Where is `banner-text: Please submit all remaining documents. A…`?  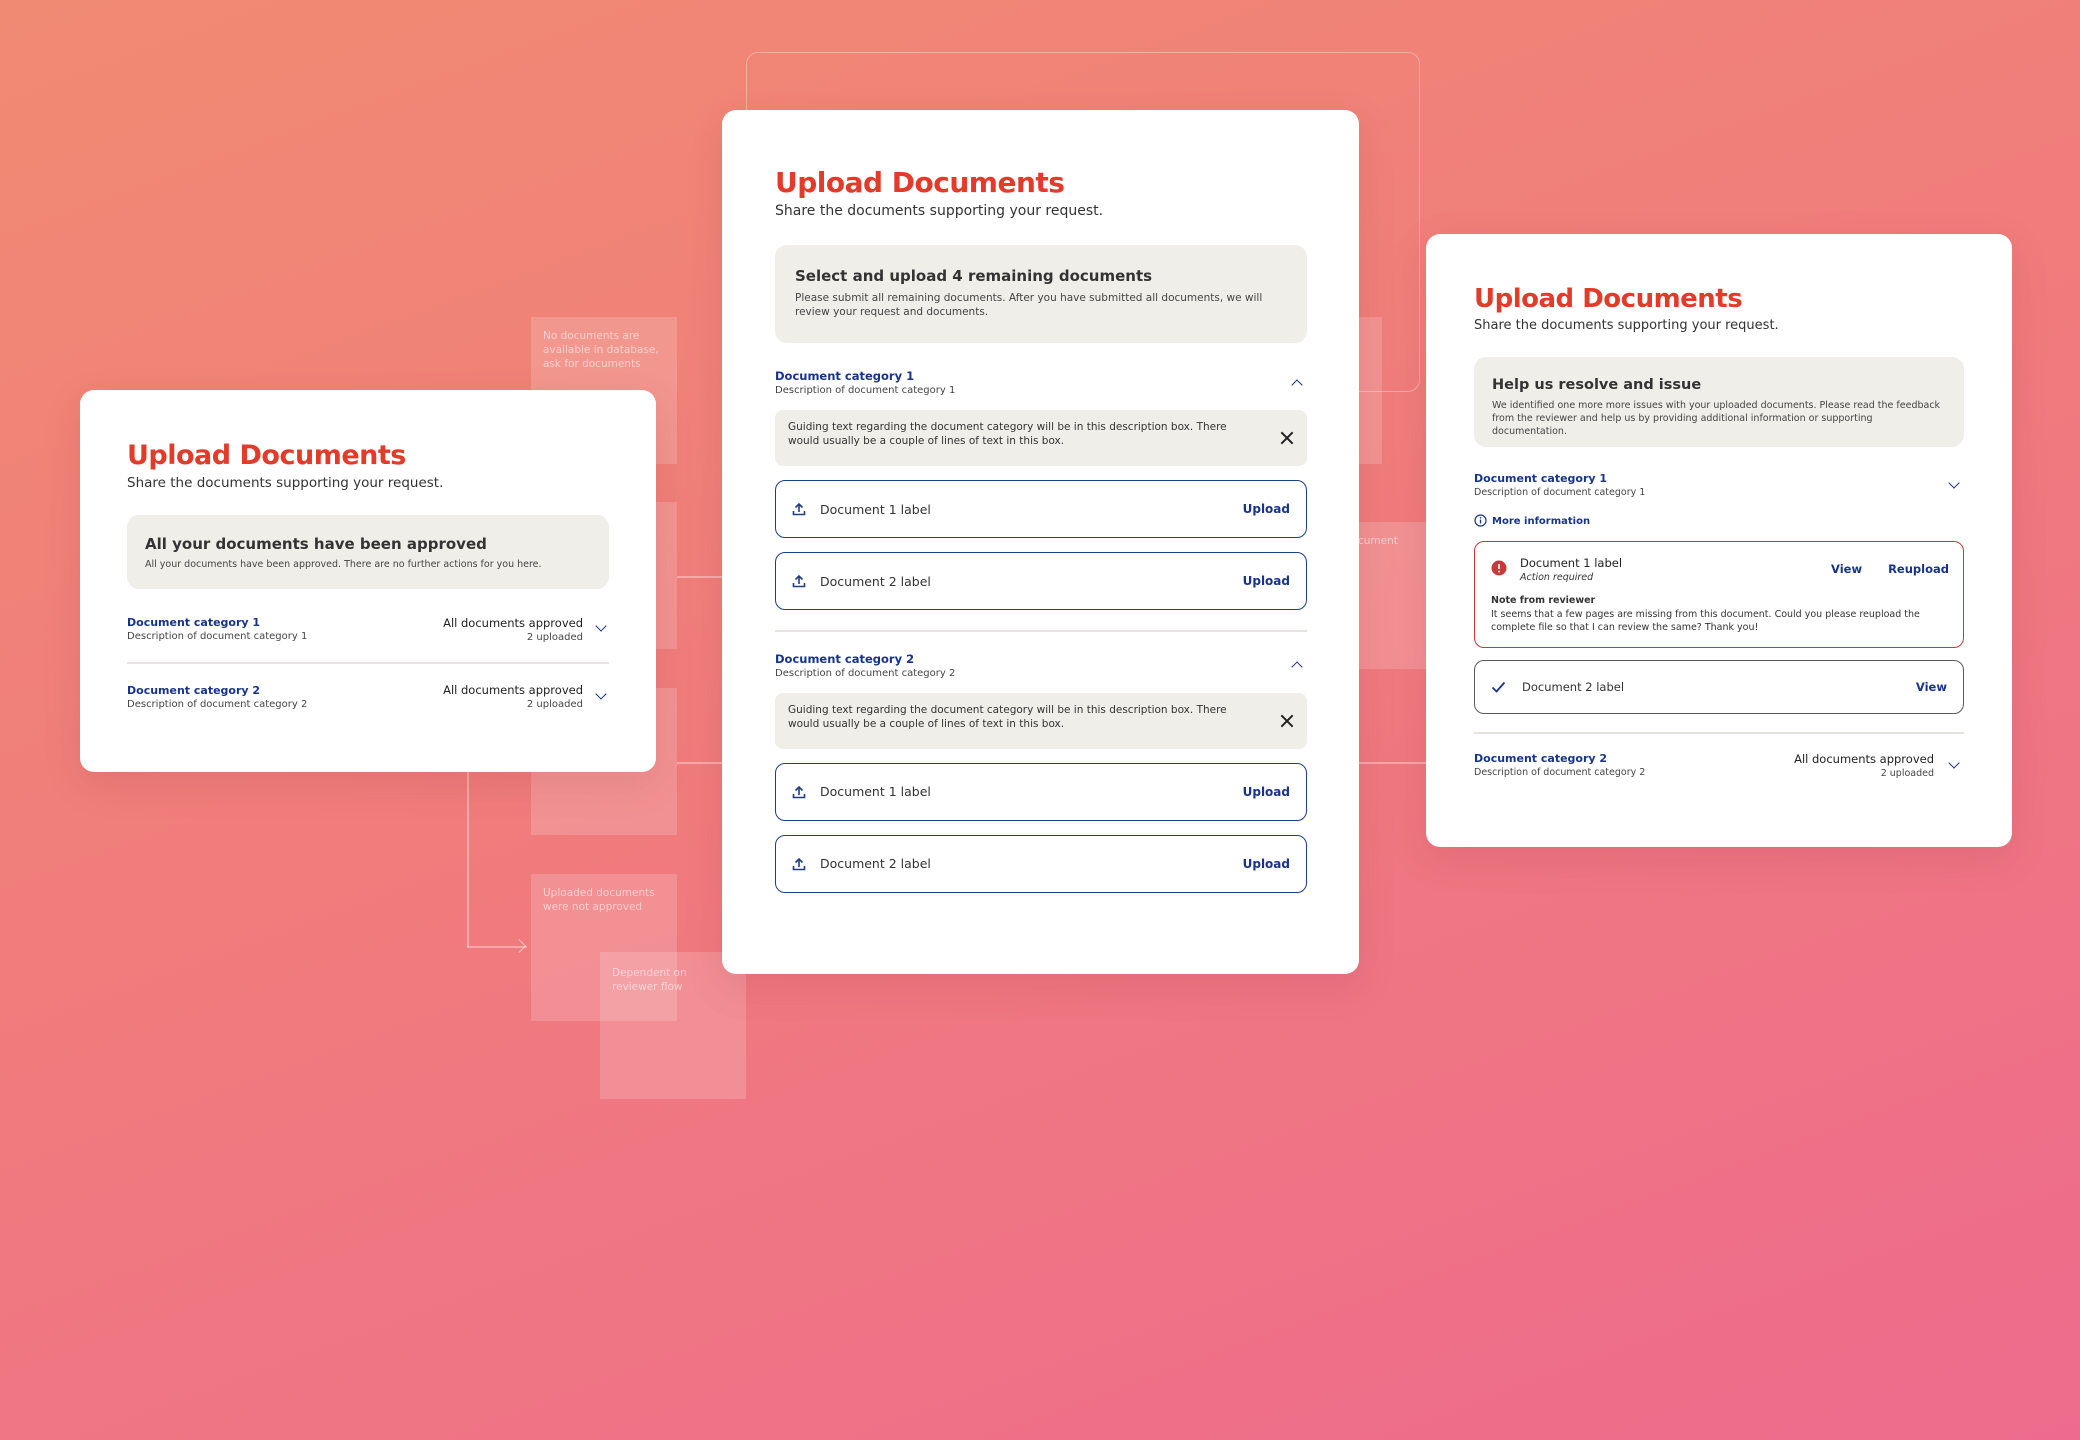
banner-text: Please submit all remaining documents. A… is located at coordinates (1029, 305).